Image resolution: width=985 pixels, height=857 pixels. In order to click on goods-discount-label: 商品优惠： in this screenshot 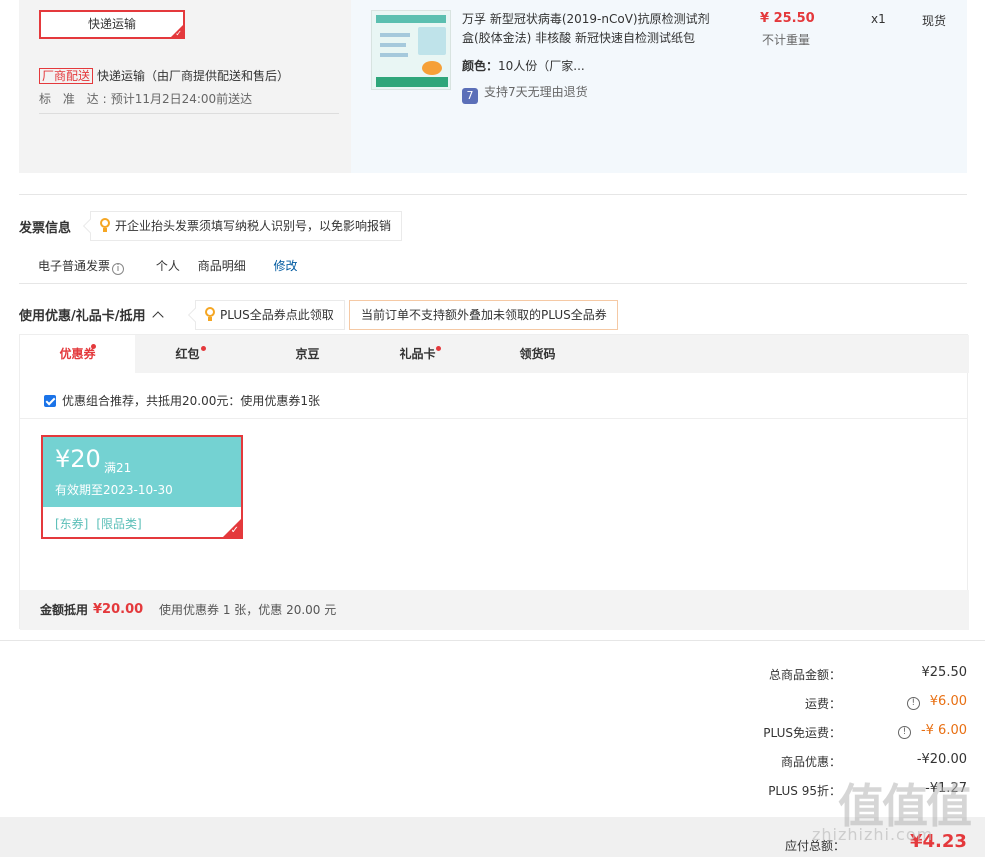, I will do `click(810, 762)`.